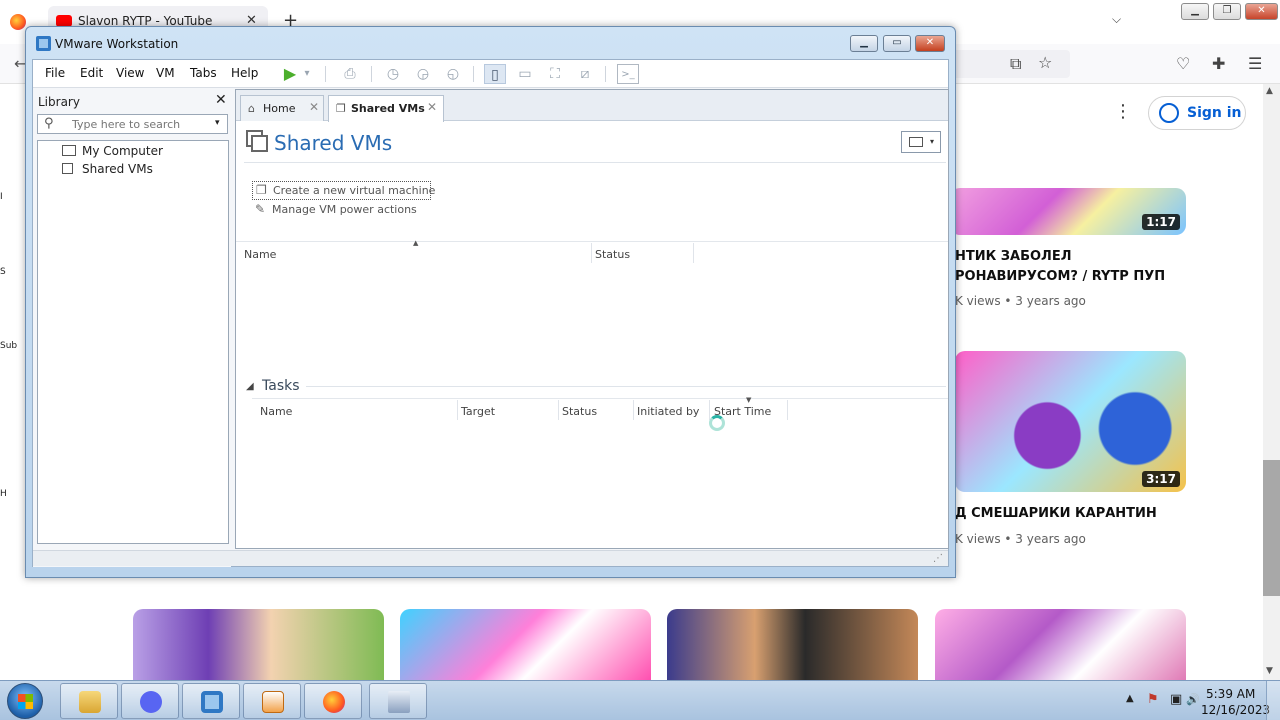 The height and width of the screenshot is (720, 1280). Describe the element at coordinates (89, 701) in the screenshot. I see `taskbar-explorer` at that location.